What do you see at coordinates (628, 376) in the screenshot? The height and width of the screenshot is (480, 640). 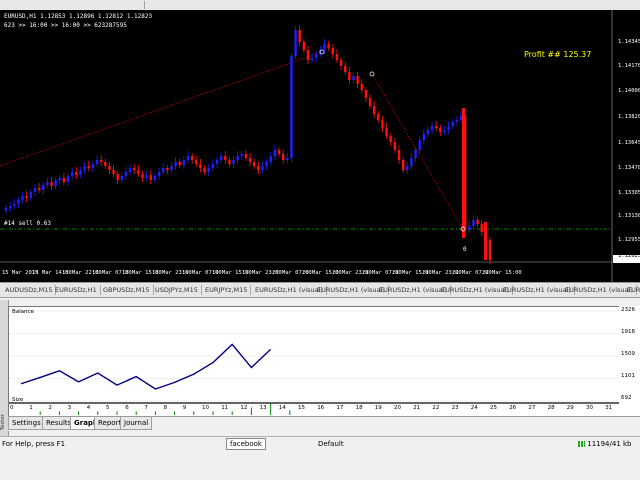 I see `balance-axis-label: 1101` at bounding box center [628, 376].